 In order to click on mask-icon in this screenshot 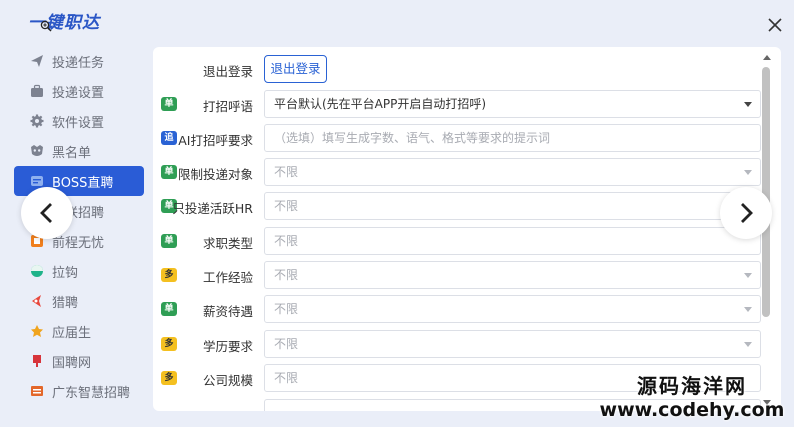, I will do `click(37, 150)`.